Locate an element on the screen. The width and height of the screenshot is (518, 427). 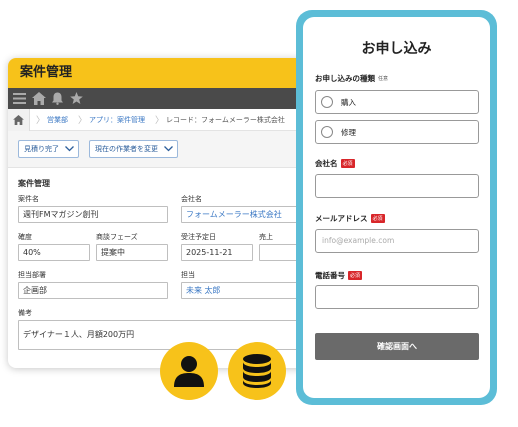
database-icon is located at coordinates (257, 371).